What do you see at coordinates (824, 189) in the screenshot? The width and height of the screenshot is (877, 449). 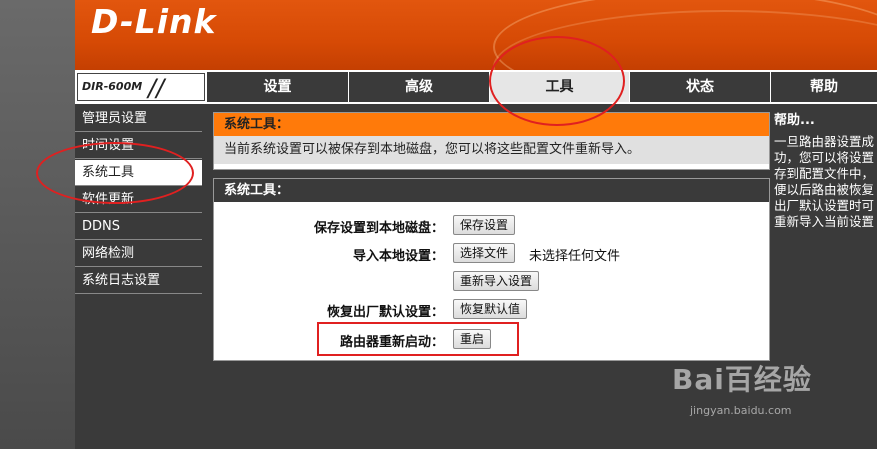 I see `help-line: 便以后路由被恢复` at bounding box center [824, 189].